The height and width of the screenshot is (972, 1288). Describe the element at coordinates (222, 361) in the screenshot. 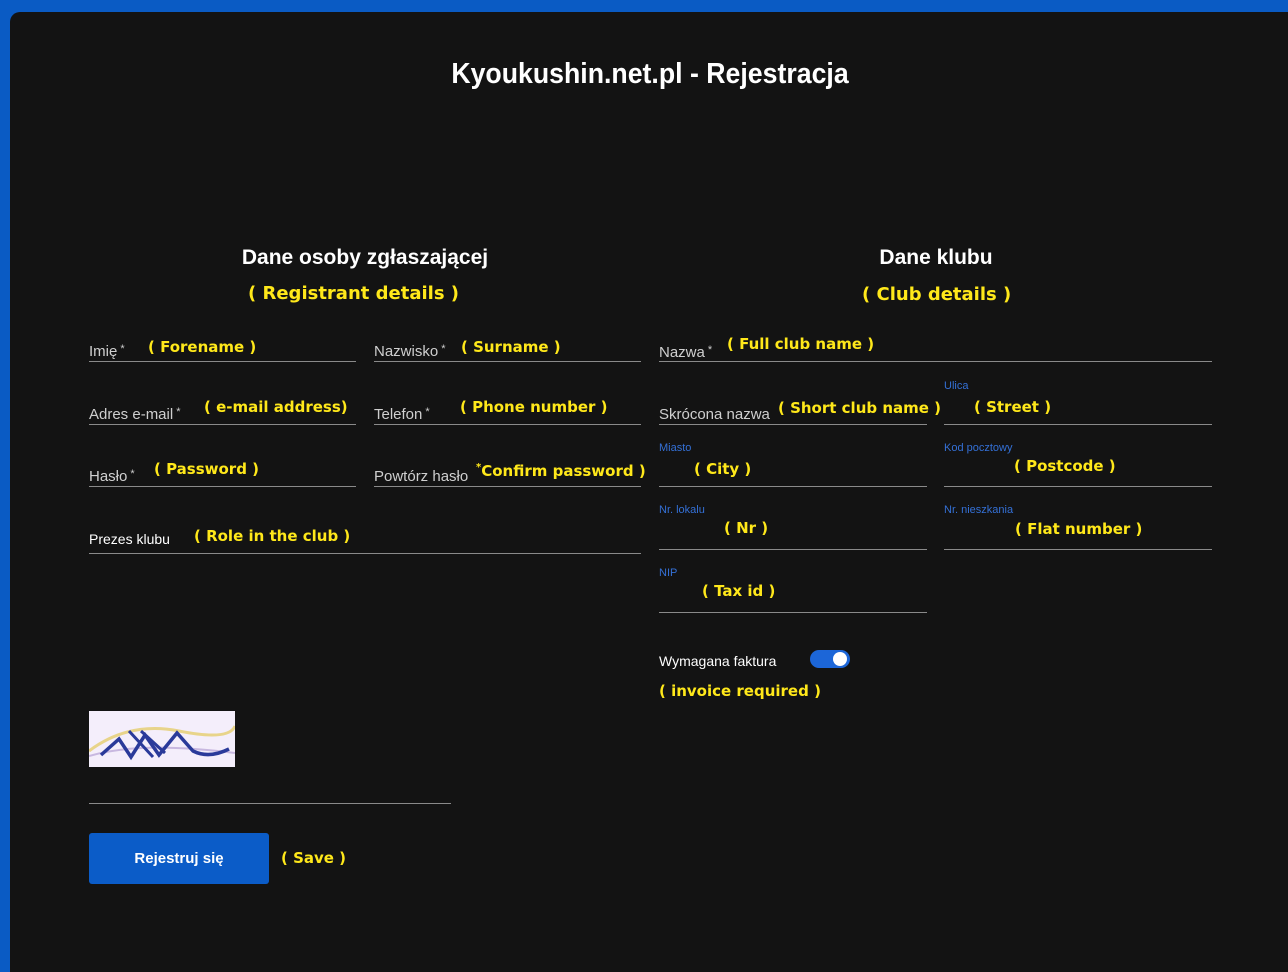

I see `forename-input` at that location.